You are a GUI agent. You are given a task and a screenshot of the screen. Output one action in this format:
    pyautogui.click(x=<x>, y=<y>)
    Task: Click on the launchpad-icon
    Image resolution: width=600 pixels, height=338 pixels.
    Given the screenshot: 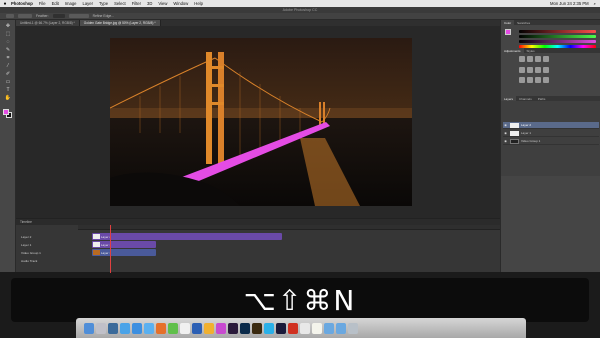 What is the action you would take?
    pyautogui.click(x=101, y=328)
    